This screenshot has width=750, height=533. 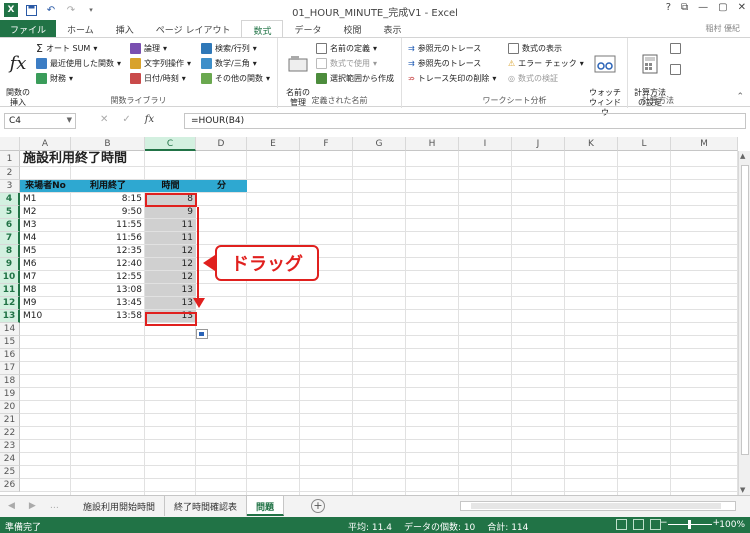 I want to click on lookup-button: 検索/行列 ▾, so click(x=229, y=48).